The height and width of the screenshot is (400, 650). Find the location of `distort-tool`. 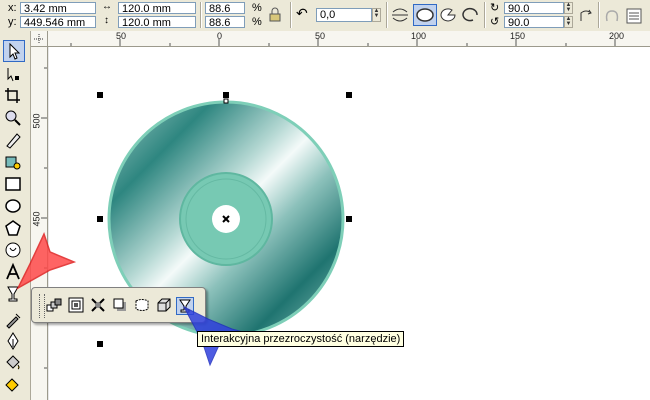

distort-tool is located at coordinates (99, 306).